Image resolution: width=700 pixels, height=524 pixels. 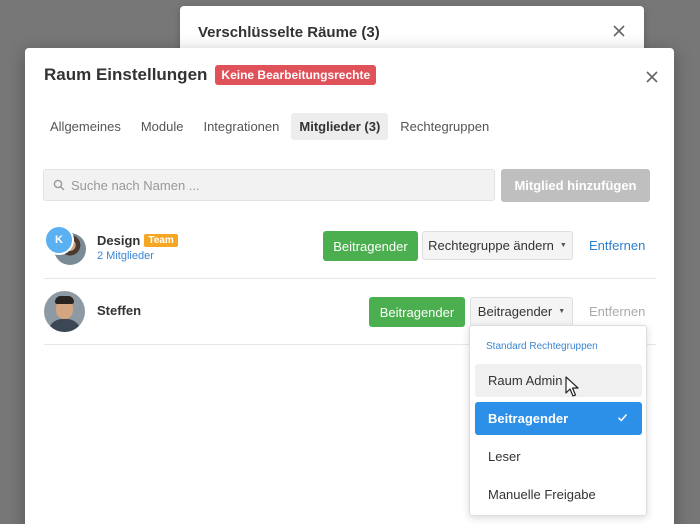 What do you see at coordinates (64, 311) in the screenshot?
I see `avatar` at bounding box center [64, 311].